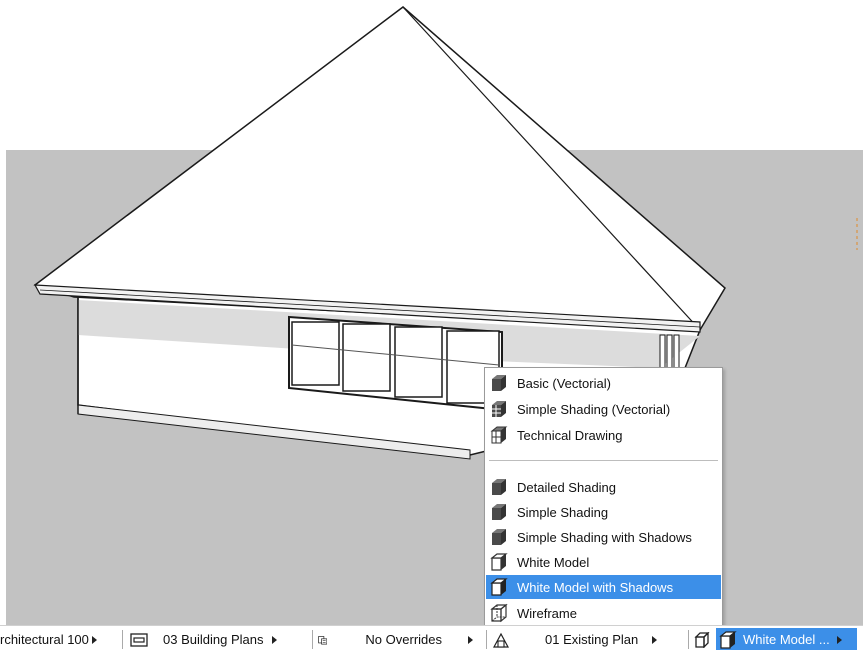 The width and height of the screenshot is (863, 654). What do you see at coordinates (567, 487) in the screenshot?
I see `menu-item-label: Detailed Shading` at bounding box center [567, 487].